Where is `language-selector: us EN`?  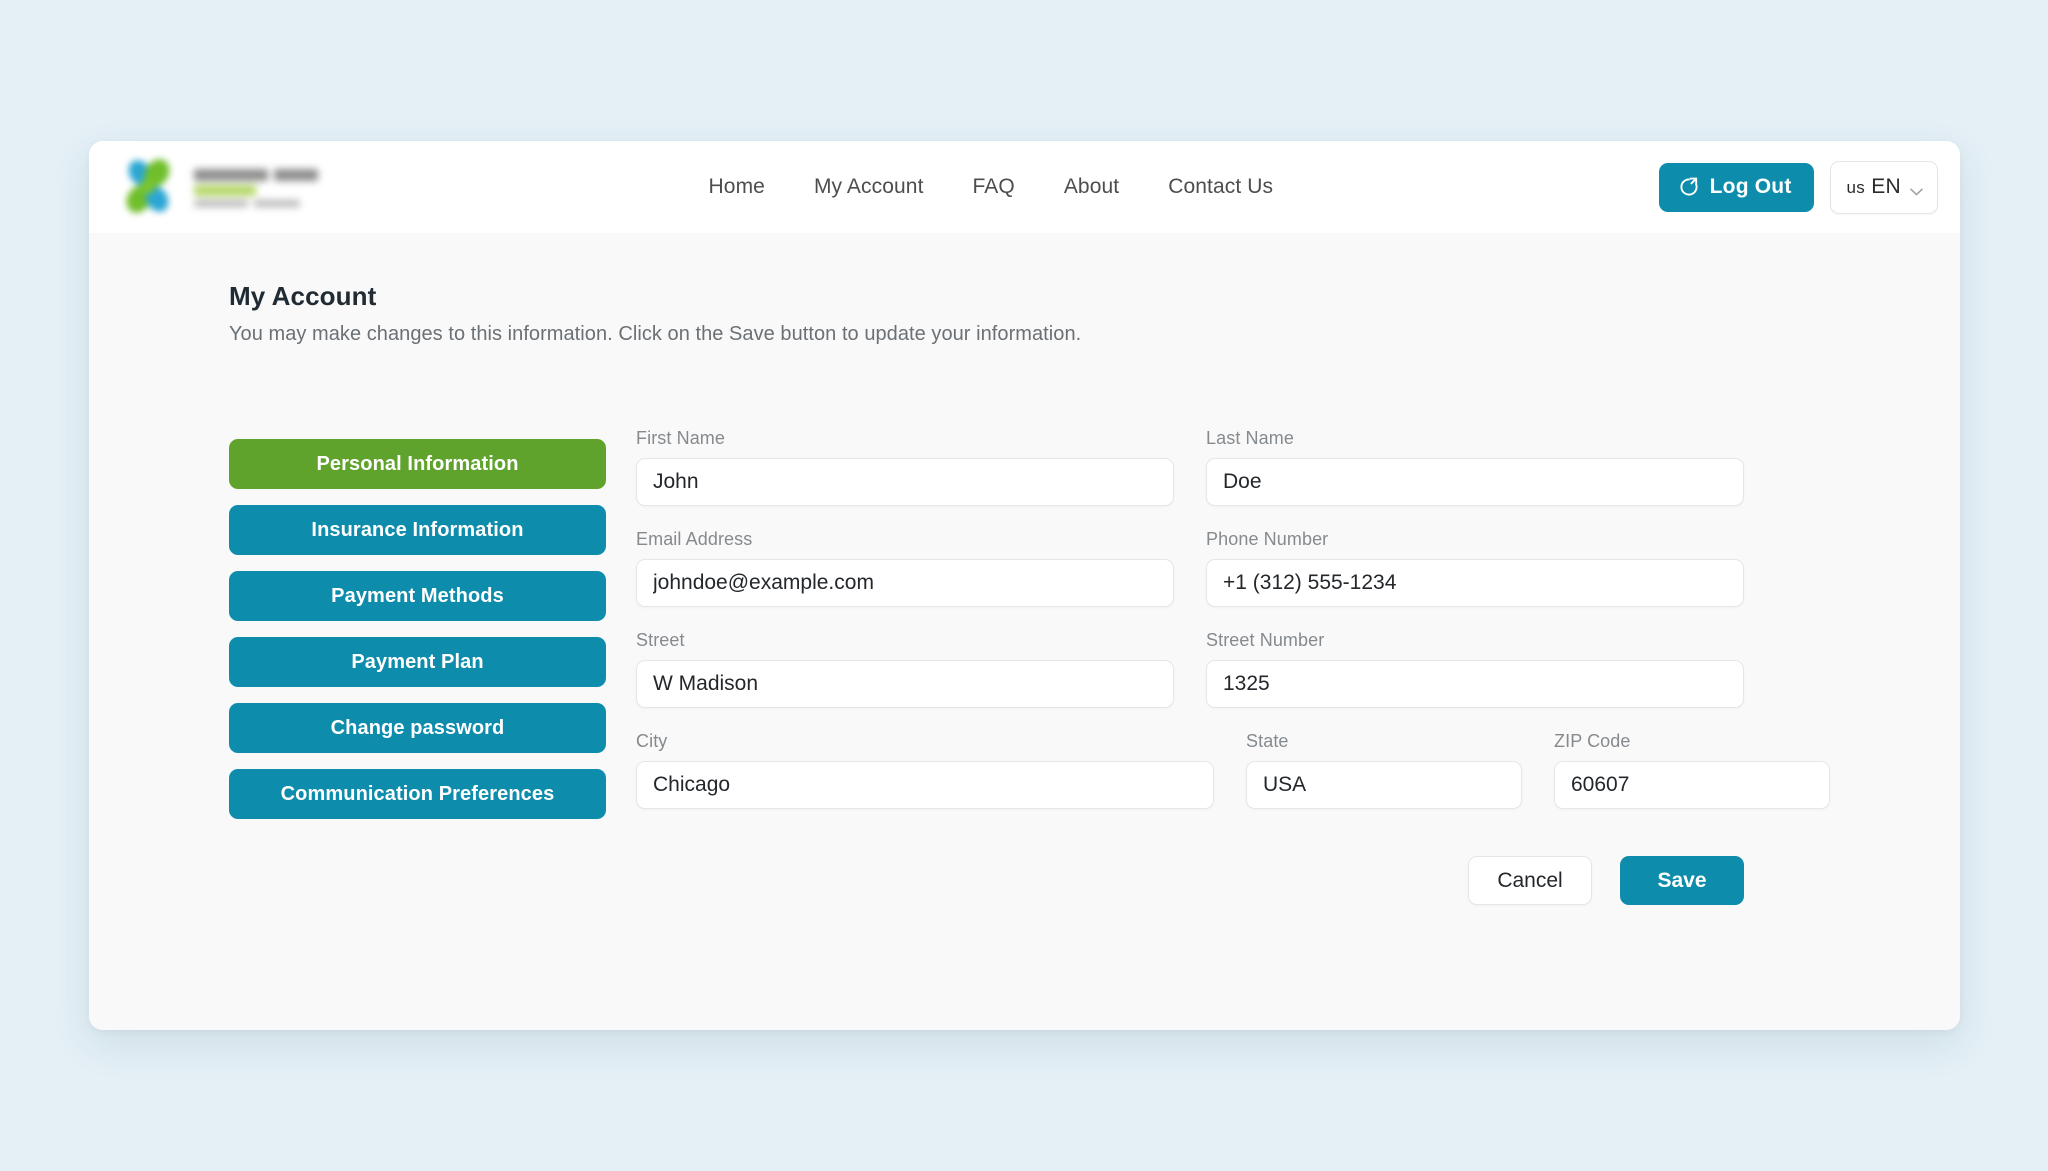
language-selector: us EN is located at coordinates (1883, 187).